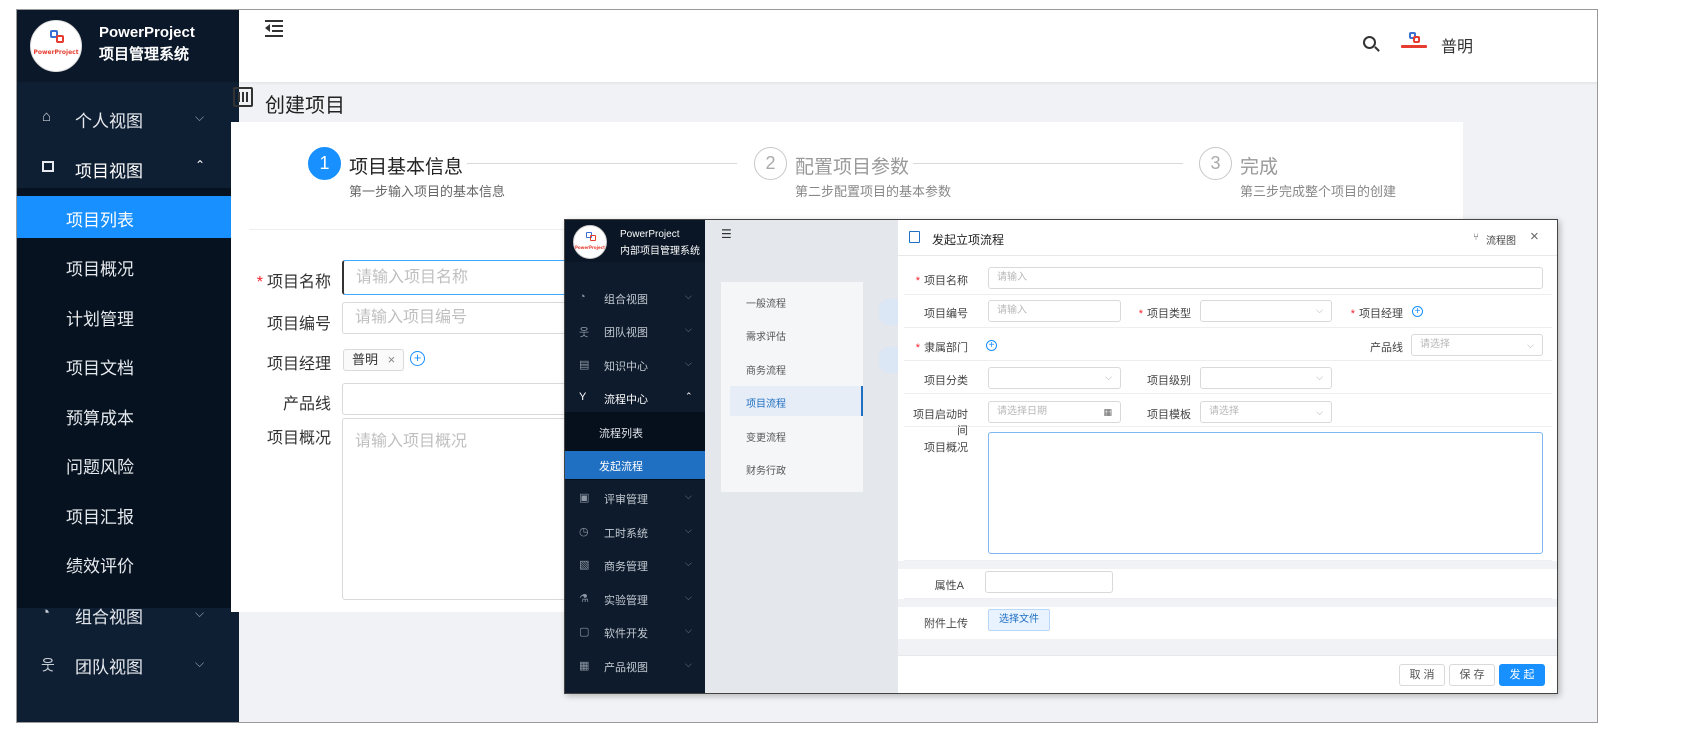  I want to click on step-2-desc: 第二步配置项目的基本参数, so click(873, 191).